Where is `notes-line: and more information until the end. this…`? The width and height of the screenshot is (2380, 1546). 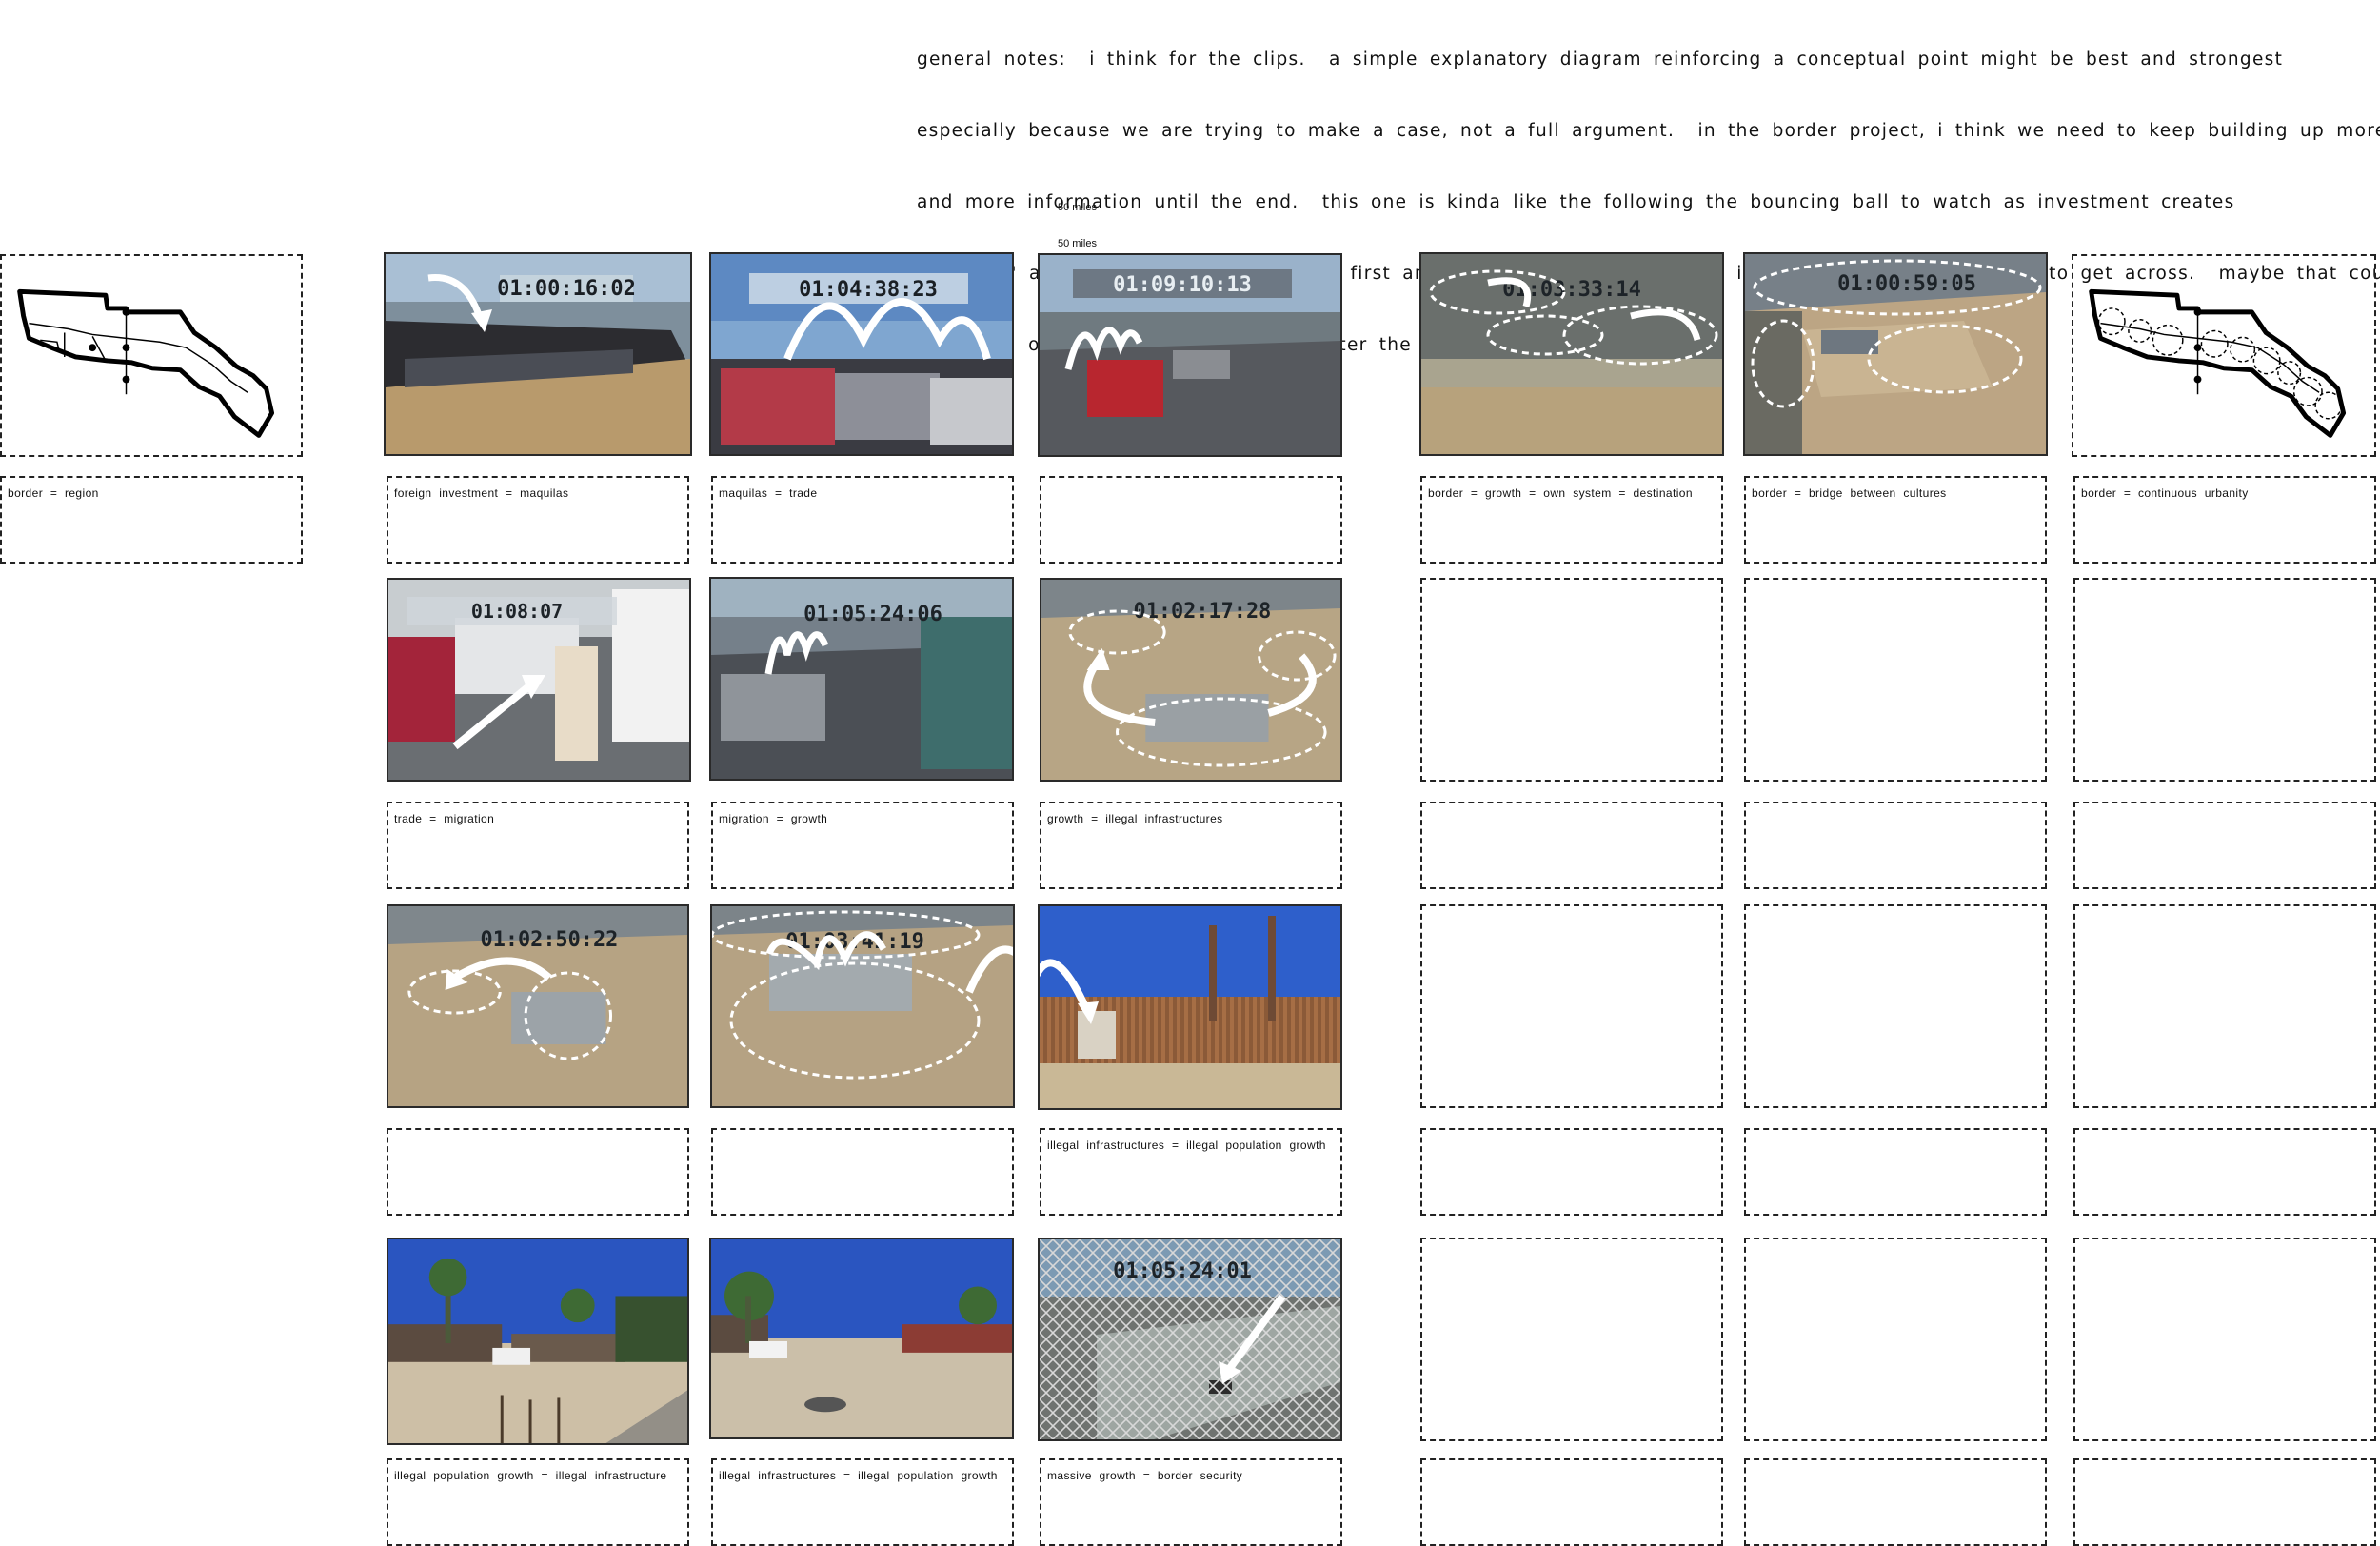
notes-line: and more information until the end. this… is located at coordinates (1576, 202).